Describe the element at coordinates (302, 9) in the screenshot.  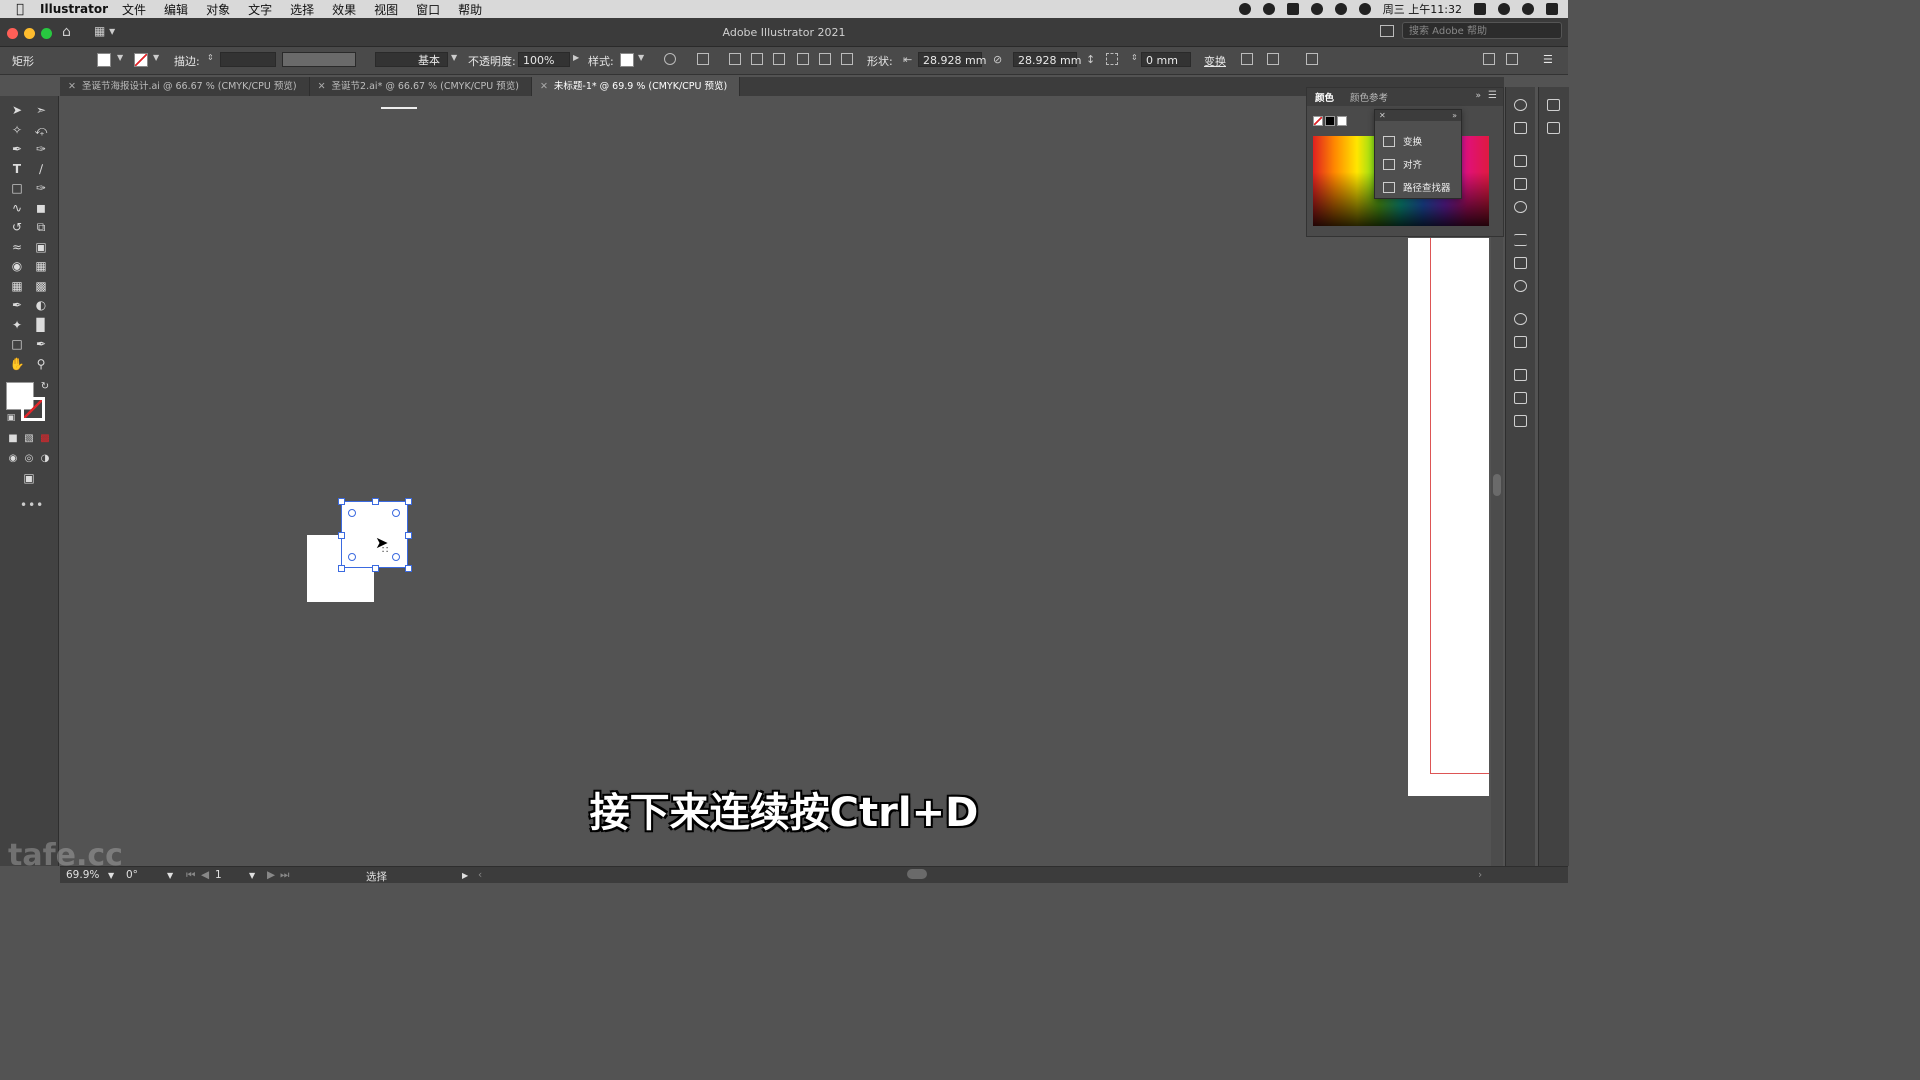
I see `menu-select: 选择` at that location.